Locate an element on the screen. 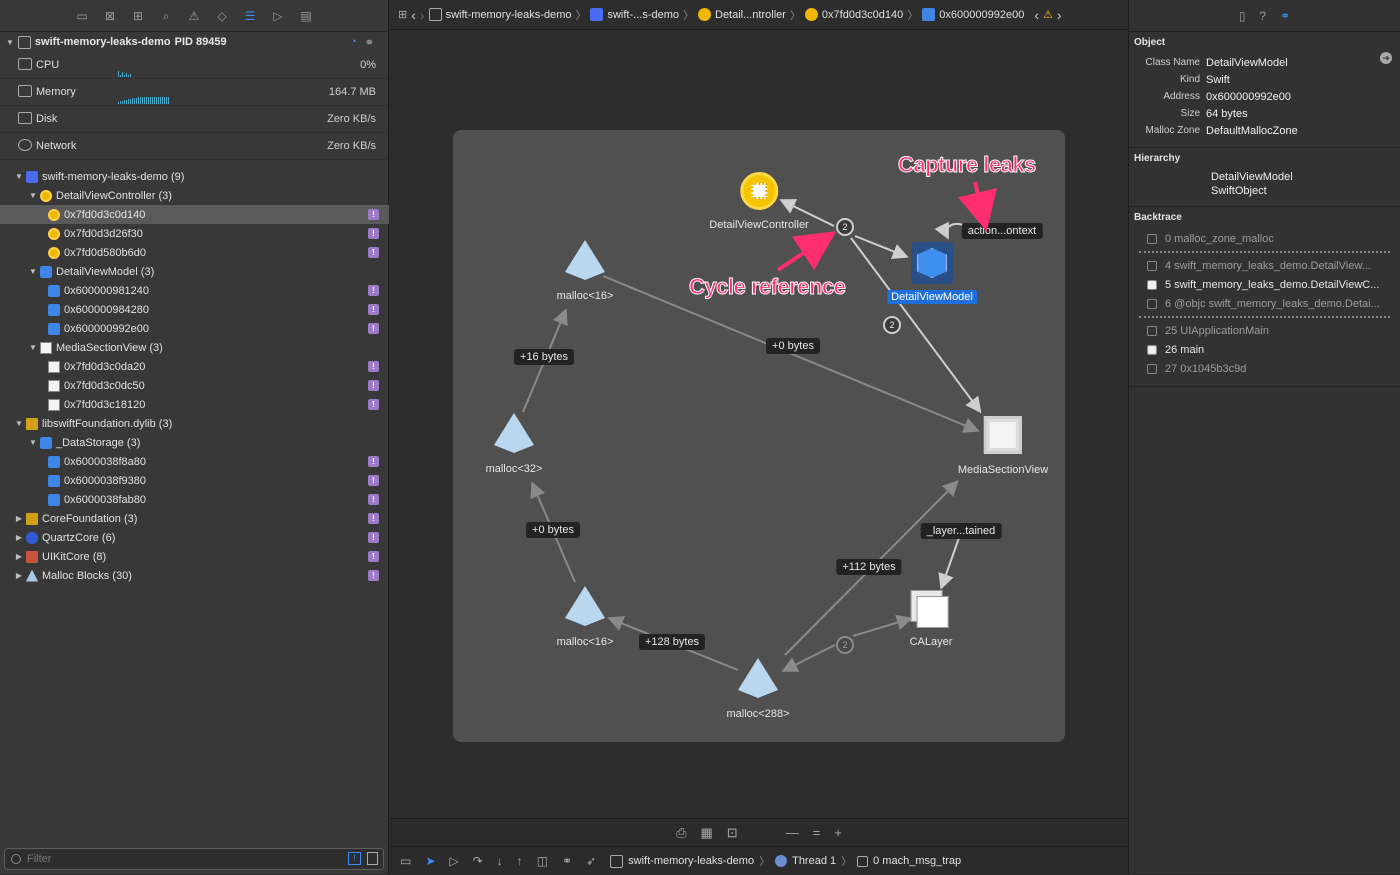 This screenshot has height=875, width=1400. jump-item: 0x600000992e00 is located at coordinates (981, 15).